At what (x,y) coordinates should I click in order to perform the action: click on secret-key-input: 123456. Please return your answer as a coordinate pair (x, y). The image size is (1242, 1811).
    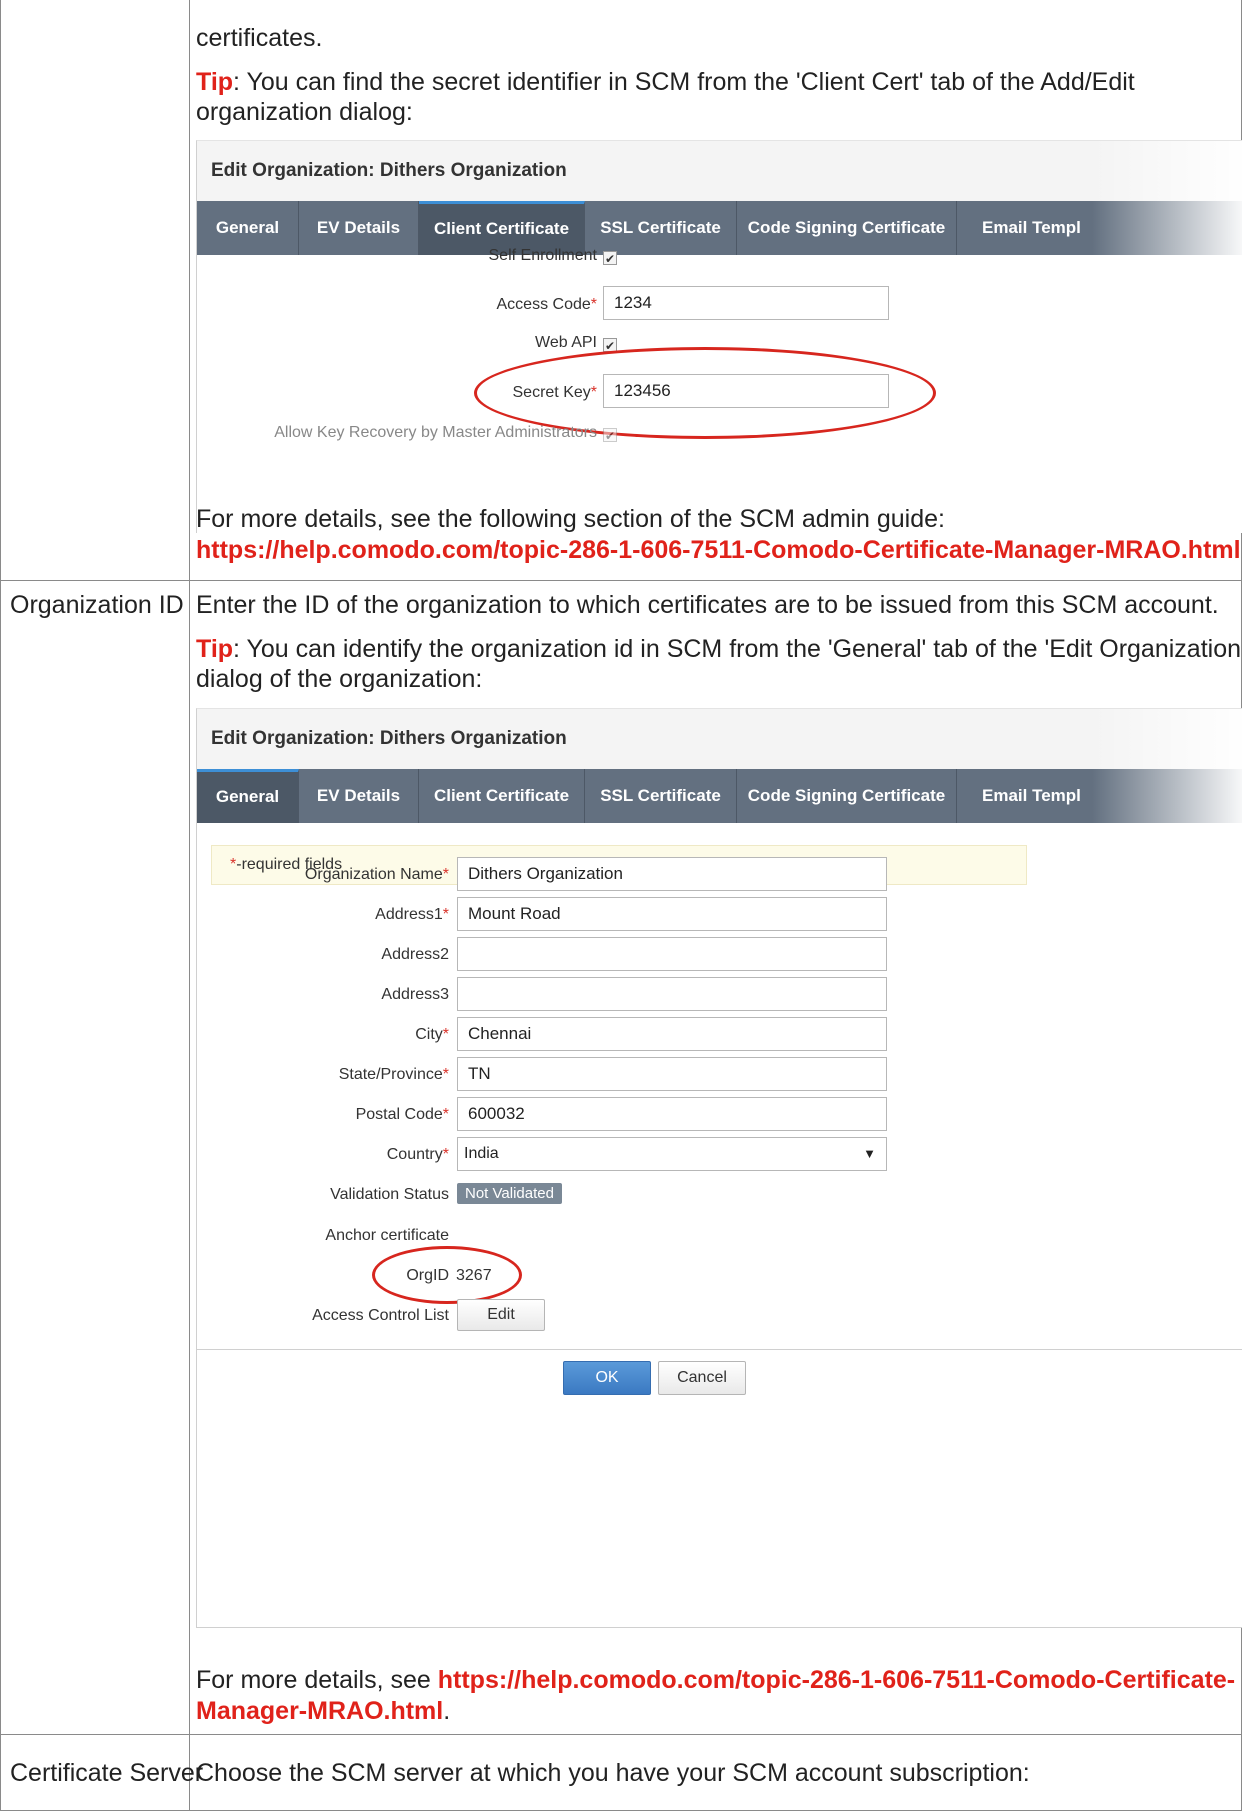
    Looking at the image, I should click on (746, 391).